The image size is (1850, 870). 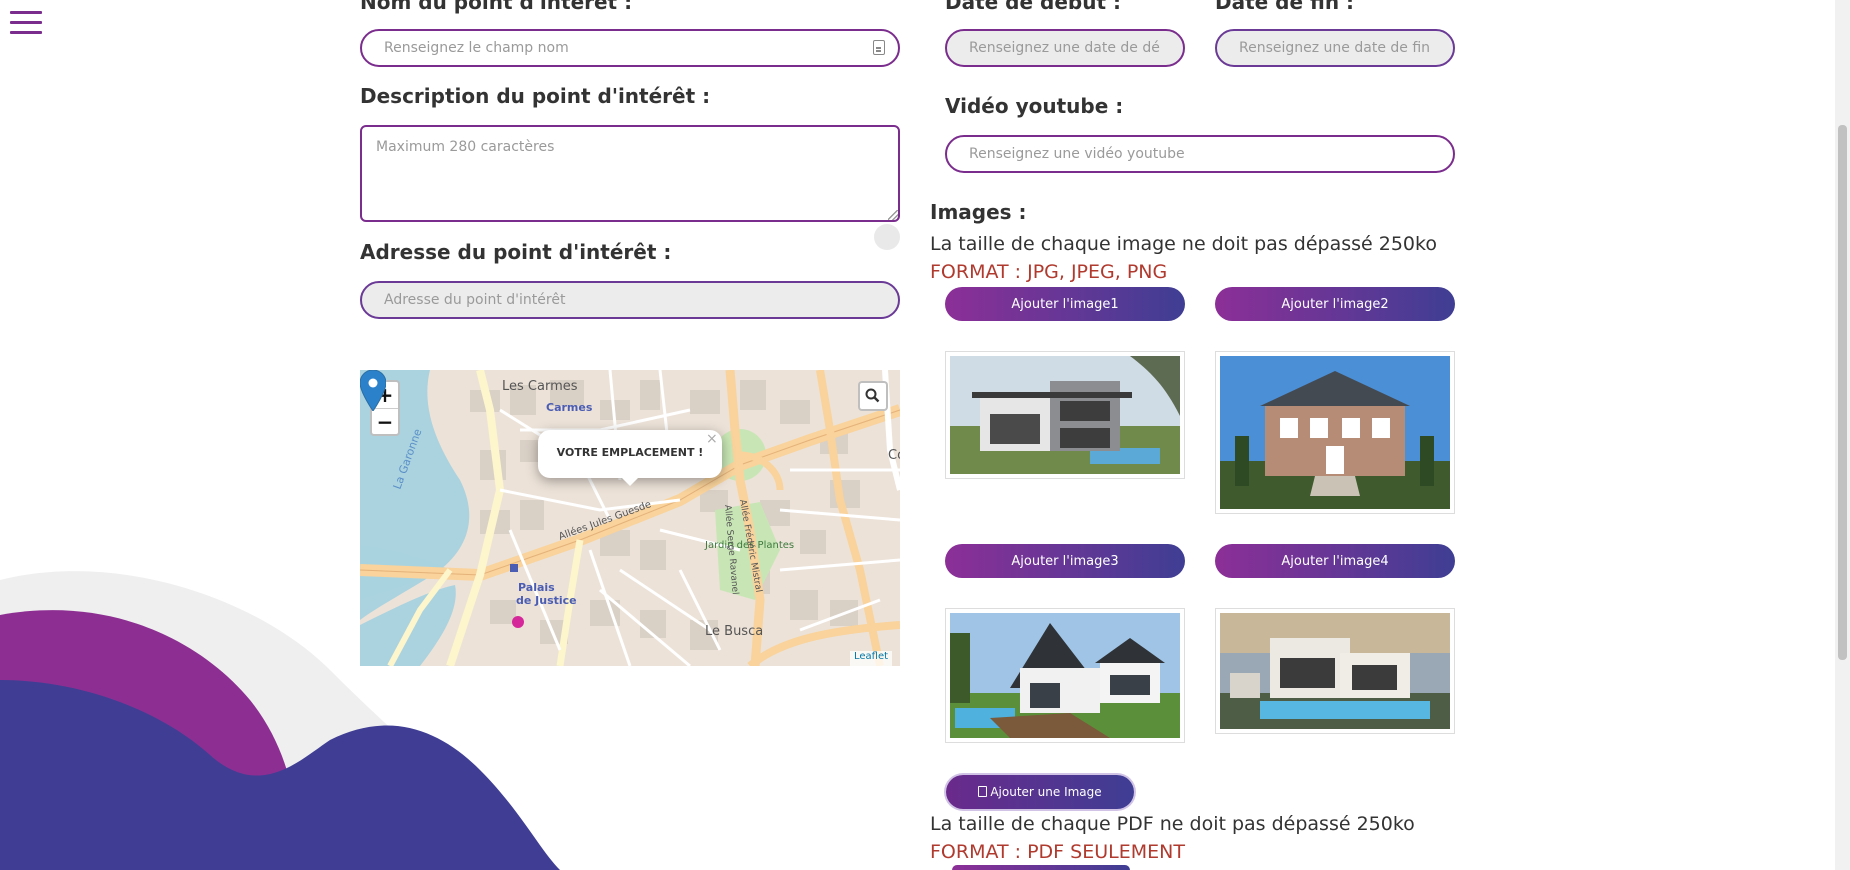 What do you see at coordinates (879, 47) in the screenshot?
I see `contact-card-icon` at bounding box center [879, 47].